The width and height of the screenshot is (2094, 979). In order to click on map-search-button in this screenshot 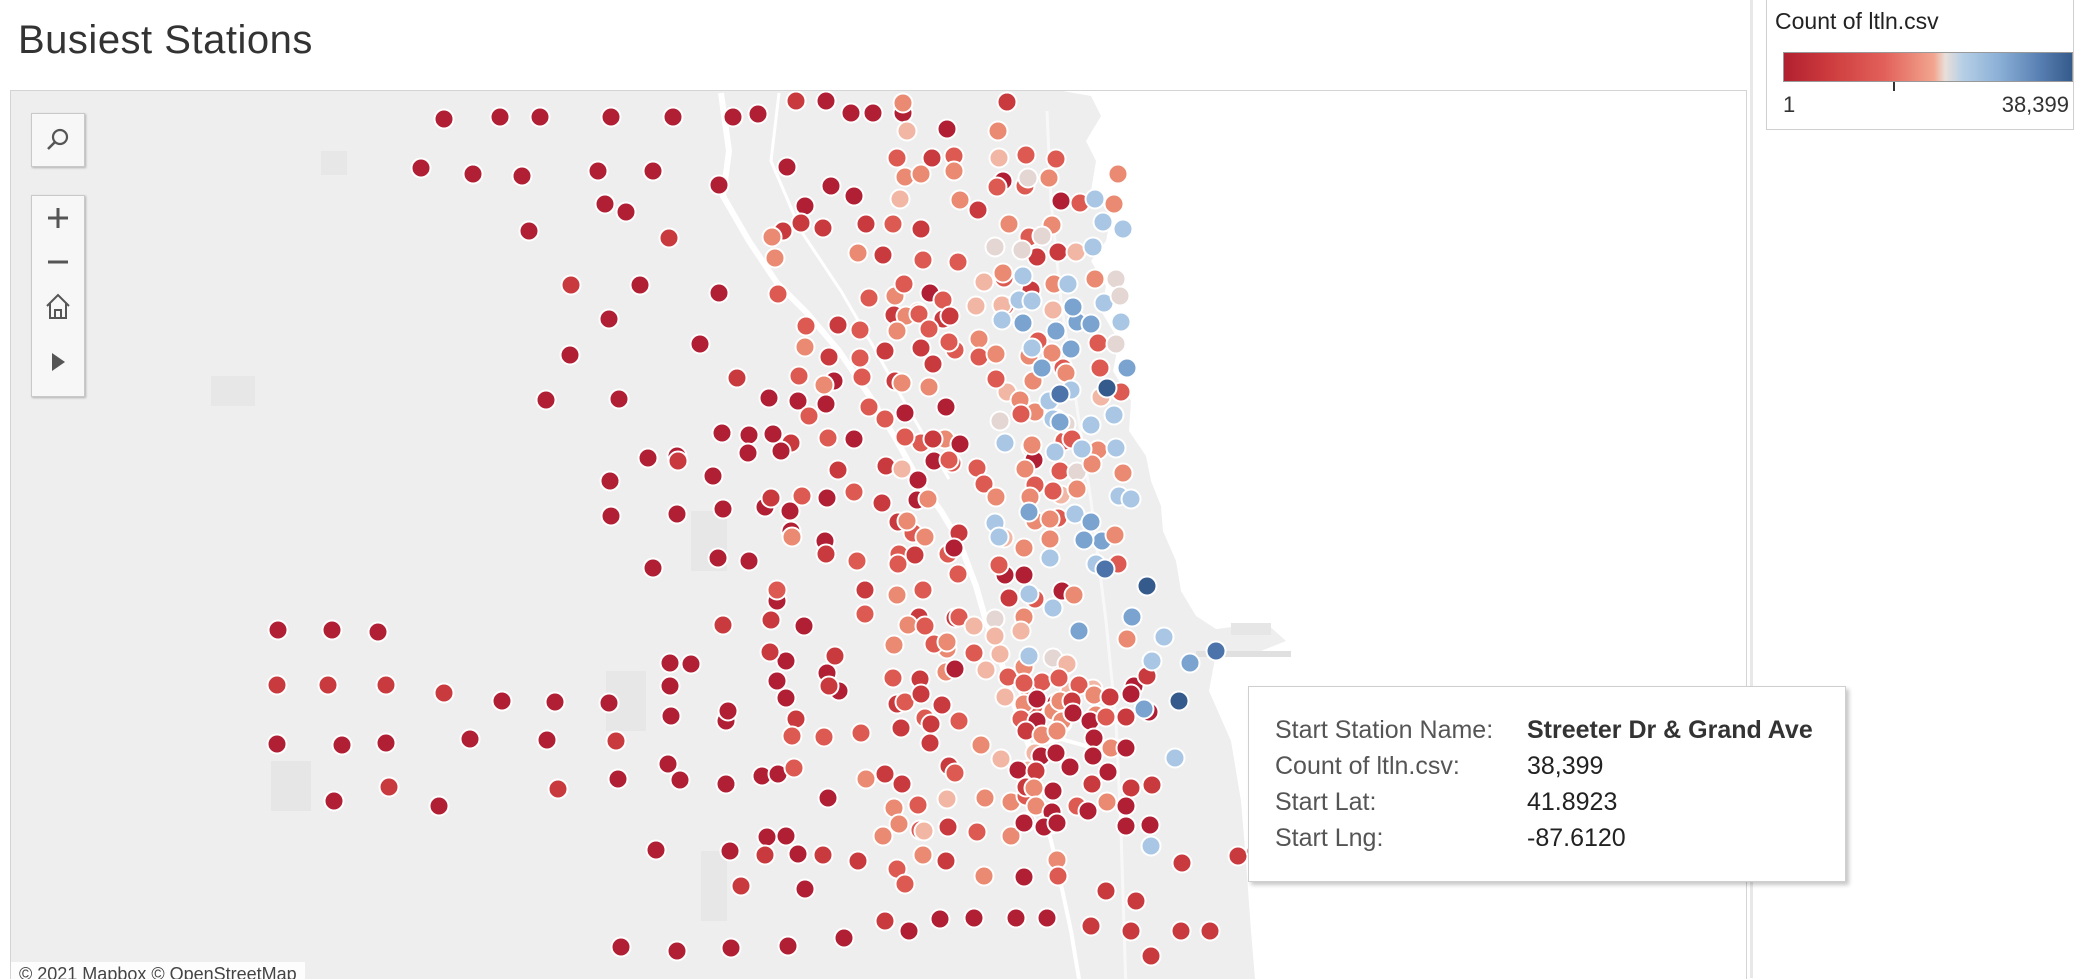, I will do `click(58, 140)`.